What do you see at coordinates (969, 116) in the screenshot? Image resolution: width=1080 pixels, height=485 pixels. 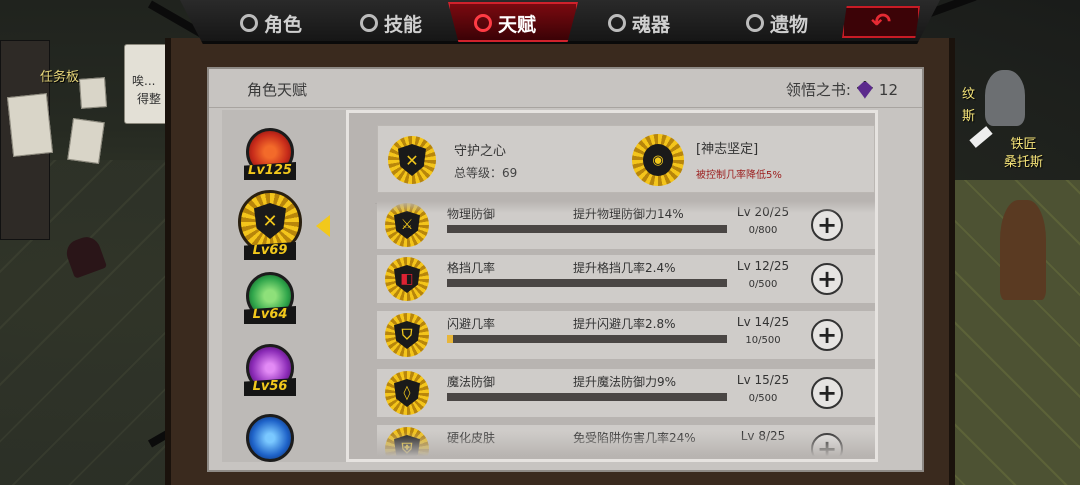 I see `npc-partial-text: 斯` at bounding box center [969, 116].